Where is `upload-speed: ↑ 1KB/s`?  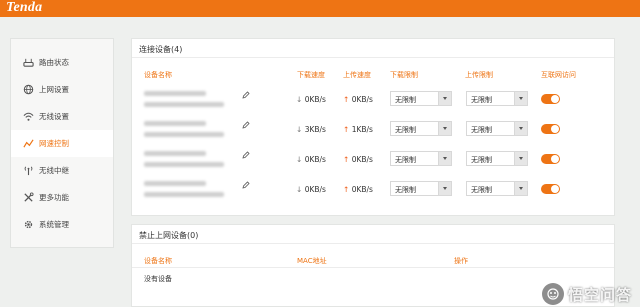 upload-speed: ↑ 1KB/s is located at coordinates (358, 129).